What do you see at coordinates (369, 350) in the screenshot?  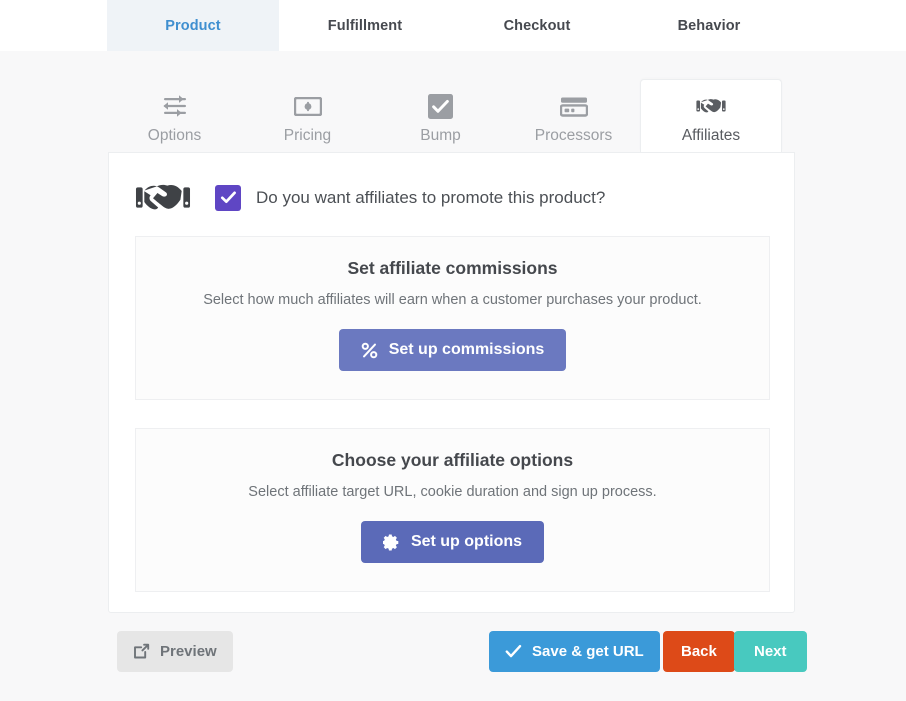 I see `percent-icon` at bounding box center [369, 350].